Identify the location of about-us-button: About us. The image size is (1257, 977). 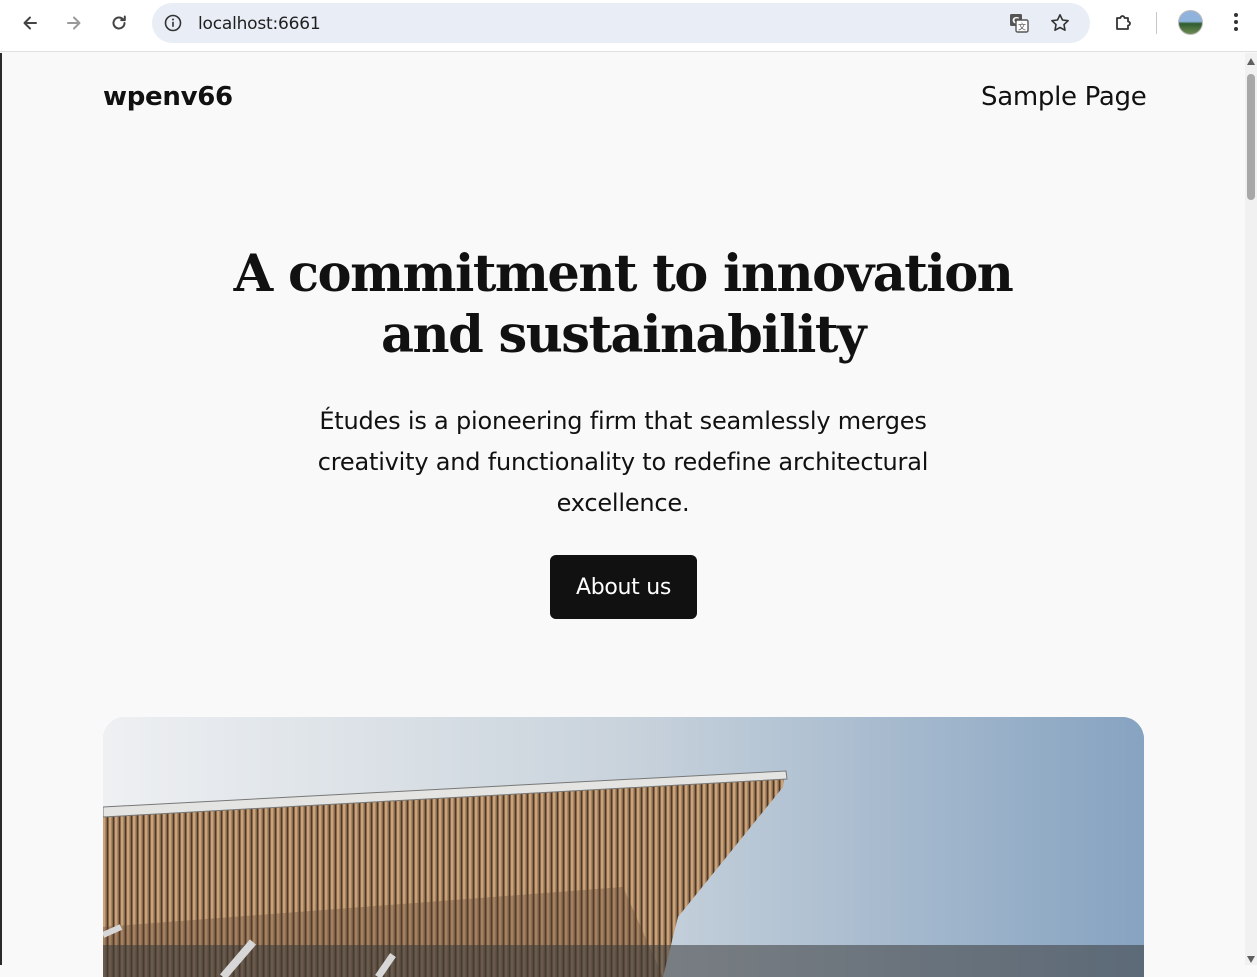
(623, 587).